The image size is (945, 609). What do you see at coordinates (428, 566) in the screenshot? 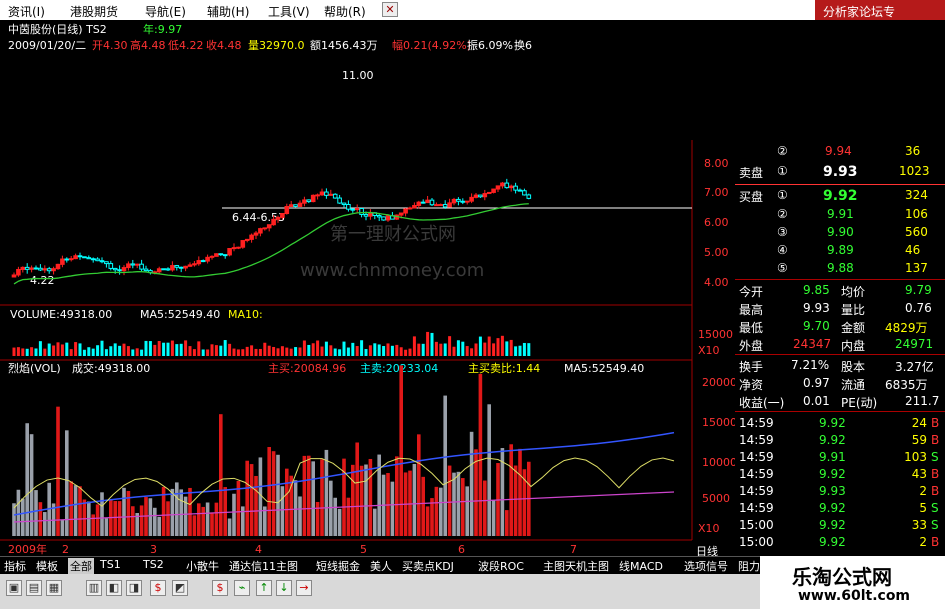
I see `tab-9: 买卖点KDJ` at bounding box center [428, 566].